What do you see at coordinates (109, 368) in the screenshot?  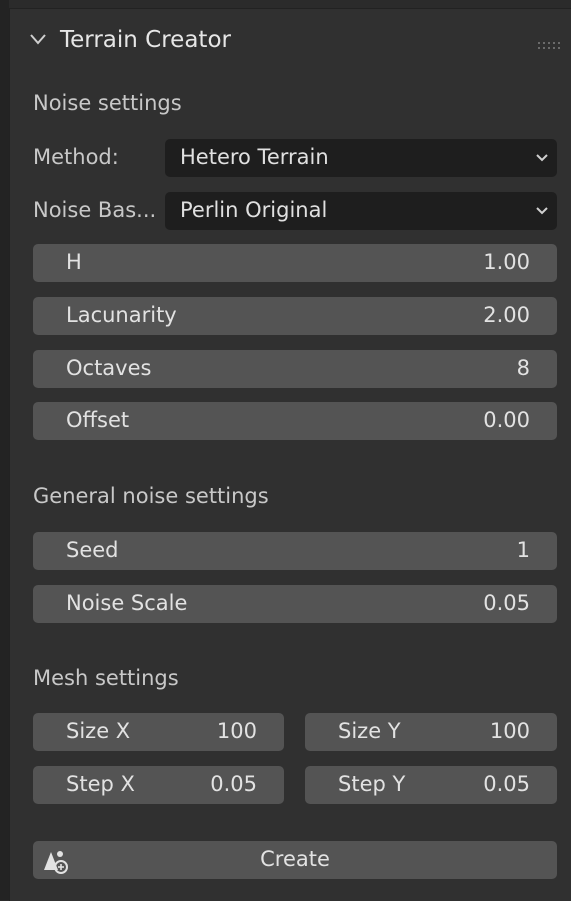 I see `field-label: Octaves` at bounding box center [109, 368].